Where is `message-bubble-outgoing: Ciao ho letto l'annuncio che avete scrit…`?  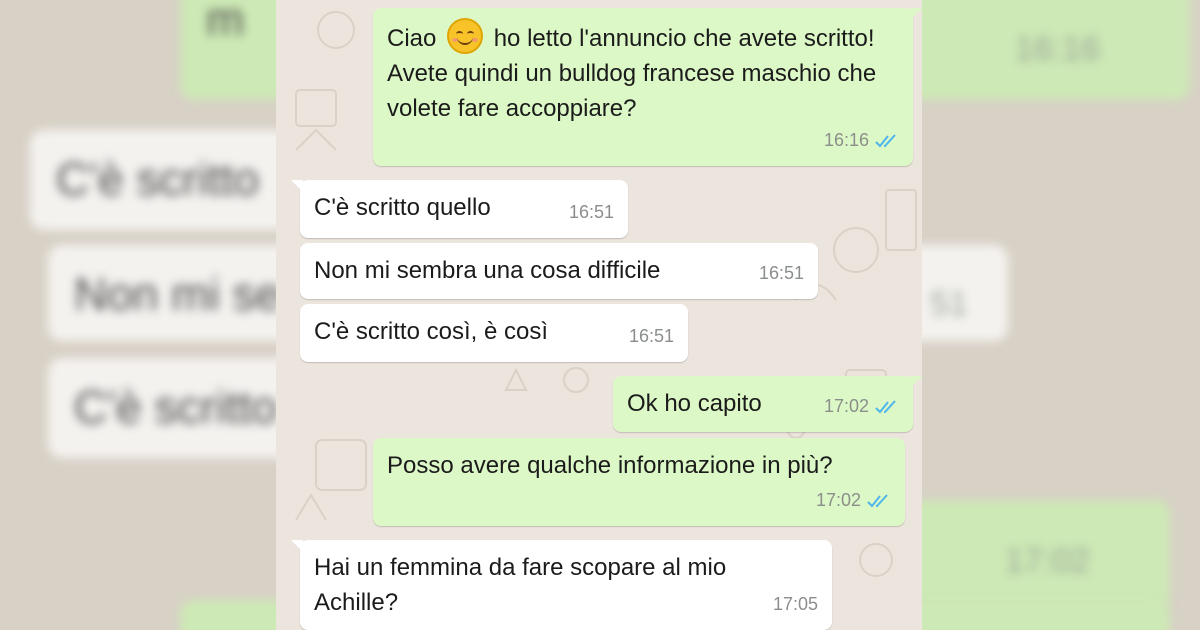
message-bubble-outgoing: Ciao ho letto l'annuncio che avete scrit… is located at coordinates (647, 87).